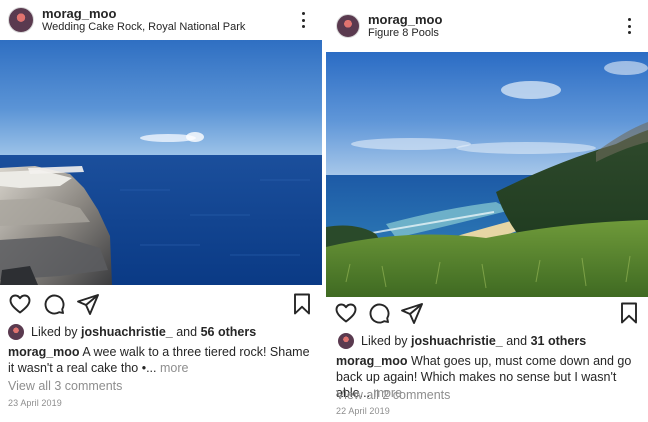 The width and height of the screenshot is (648, 422). Describe the element at coordinates (363, 411) in the screenshot. I see `post-date: 22 April 2019` at that location.